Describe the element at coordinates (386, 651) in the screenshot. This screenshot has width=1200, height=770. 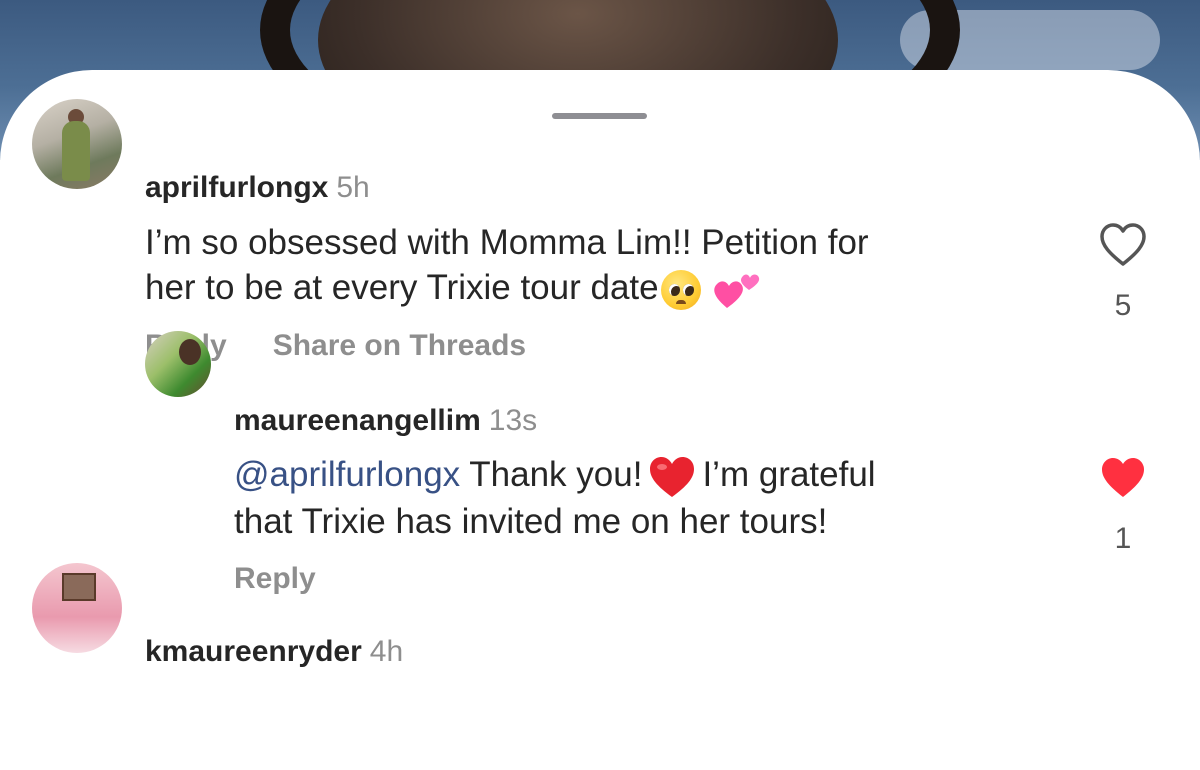
I see `comment-timestamp: 4h` at that location.